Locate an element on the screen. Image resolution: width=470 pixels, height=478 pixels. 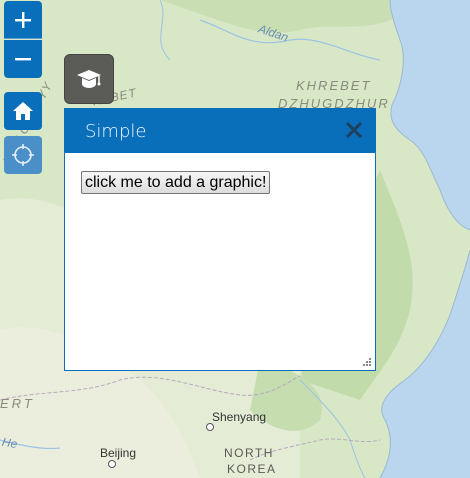
country-label-north: NORTH is located at coordinates (249, 453).